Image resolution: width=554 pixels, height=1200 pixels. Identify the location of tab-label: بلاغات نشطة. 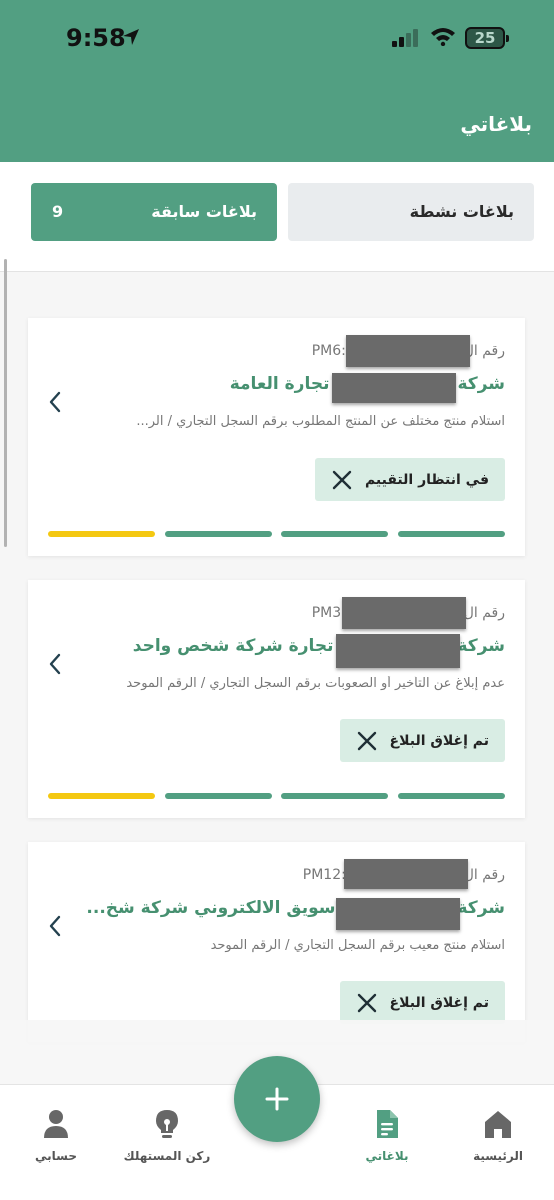
(461, 211).